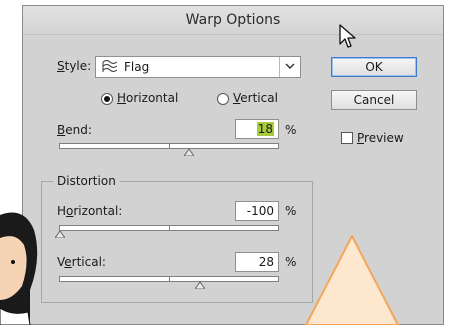  What do you see at coordinates (352, 280) in the screenshot?
I see `speech-bubble-icon` at bounding box center [352, 280].